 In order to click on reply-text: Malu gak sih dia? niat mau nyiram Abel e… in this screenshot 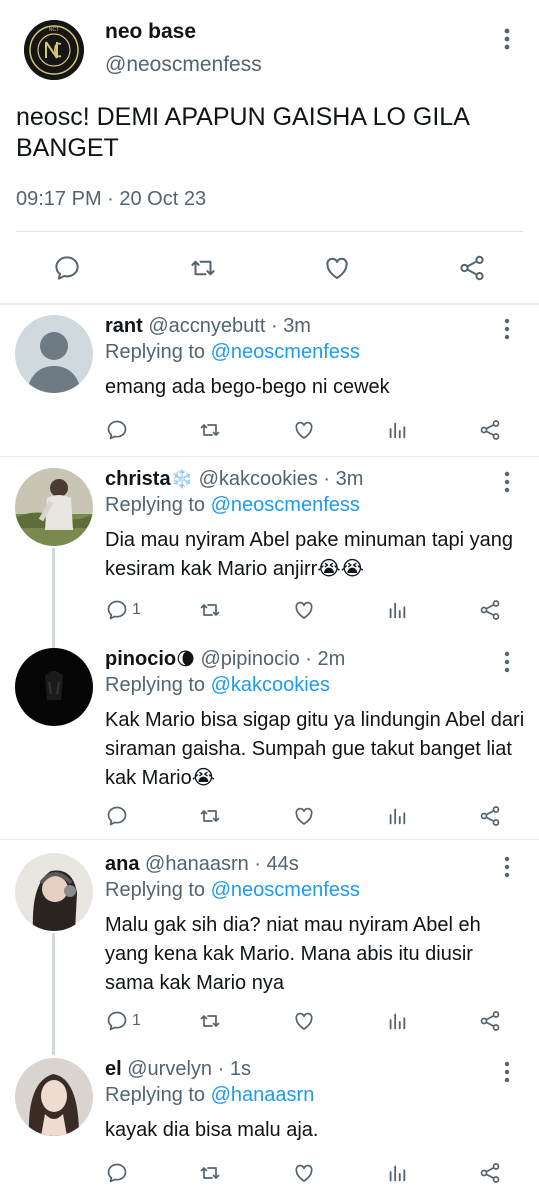, I will do `click(293, 954)`.